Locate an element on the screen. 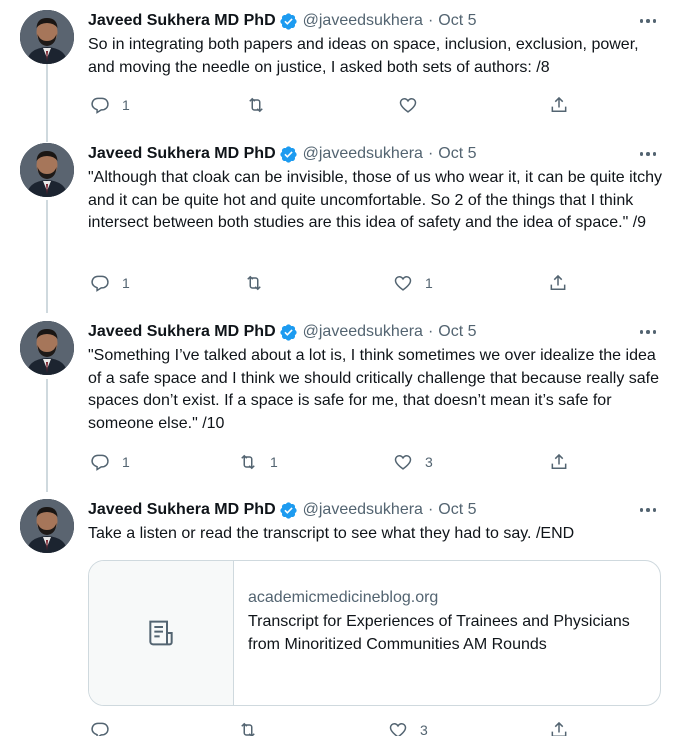 This screenshot has width=673, height=736. link-card-domain: academicmedicineblog.org is located at coordinates (343, 597).